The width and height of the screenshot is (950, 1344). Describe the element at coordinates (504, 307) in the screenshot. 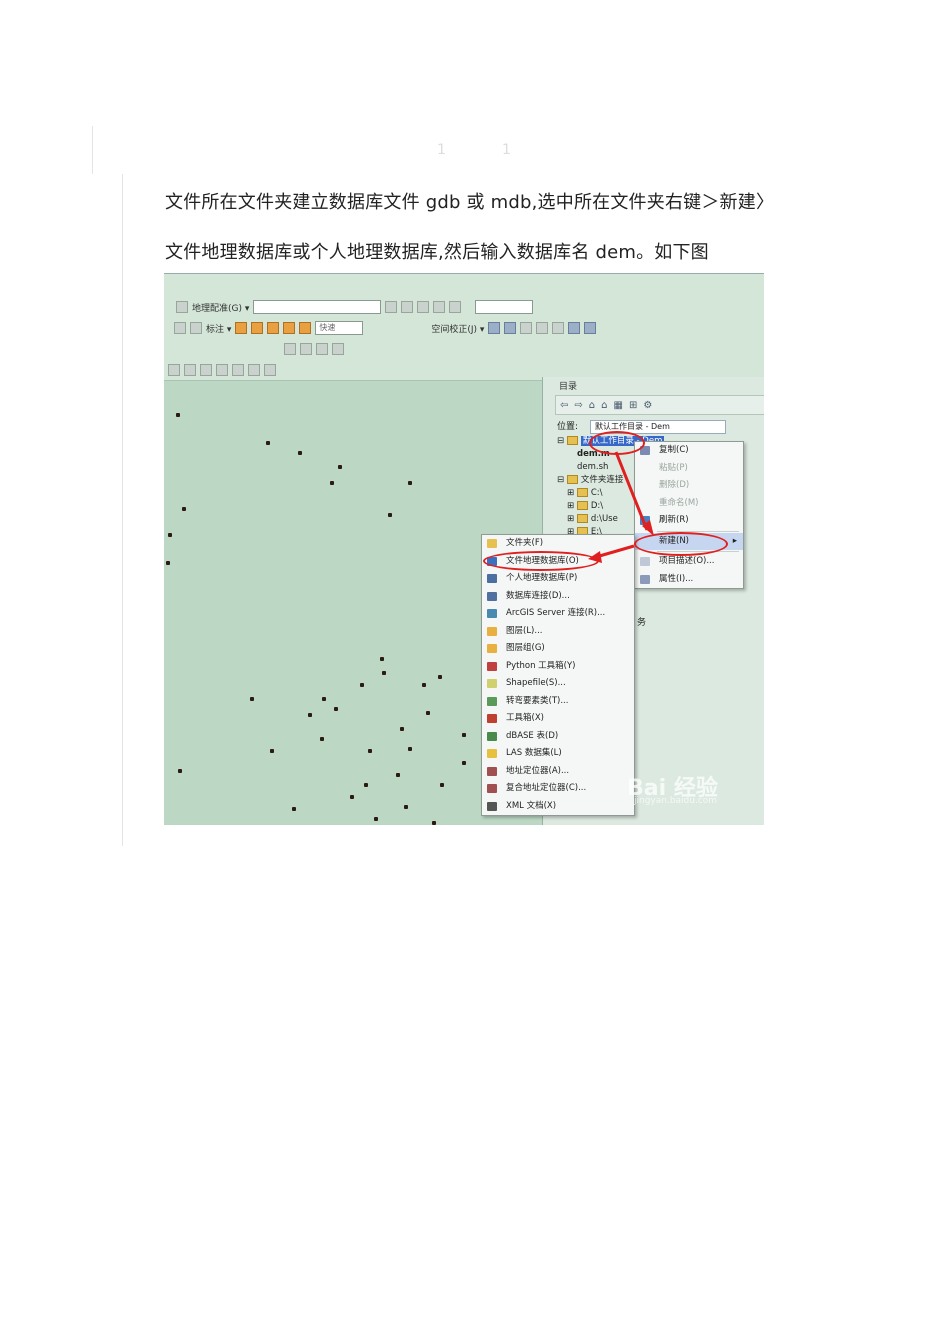

I see `toolbar-input` at that location.